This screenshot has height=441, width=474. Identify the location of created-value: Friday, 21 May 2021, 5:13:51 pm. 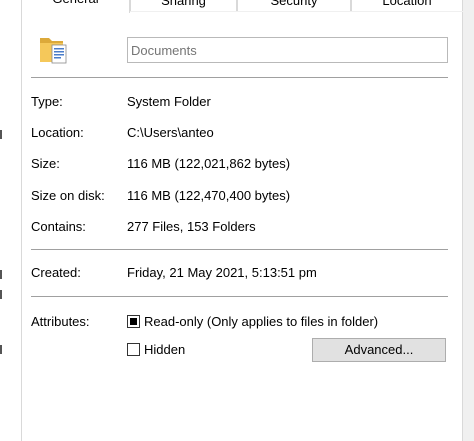
(222, 272).